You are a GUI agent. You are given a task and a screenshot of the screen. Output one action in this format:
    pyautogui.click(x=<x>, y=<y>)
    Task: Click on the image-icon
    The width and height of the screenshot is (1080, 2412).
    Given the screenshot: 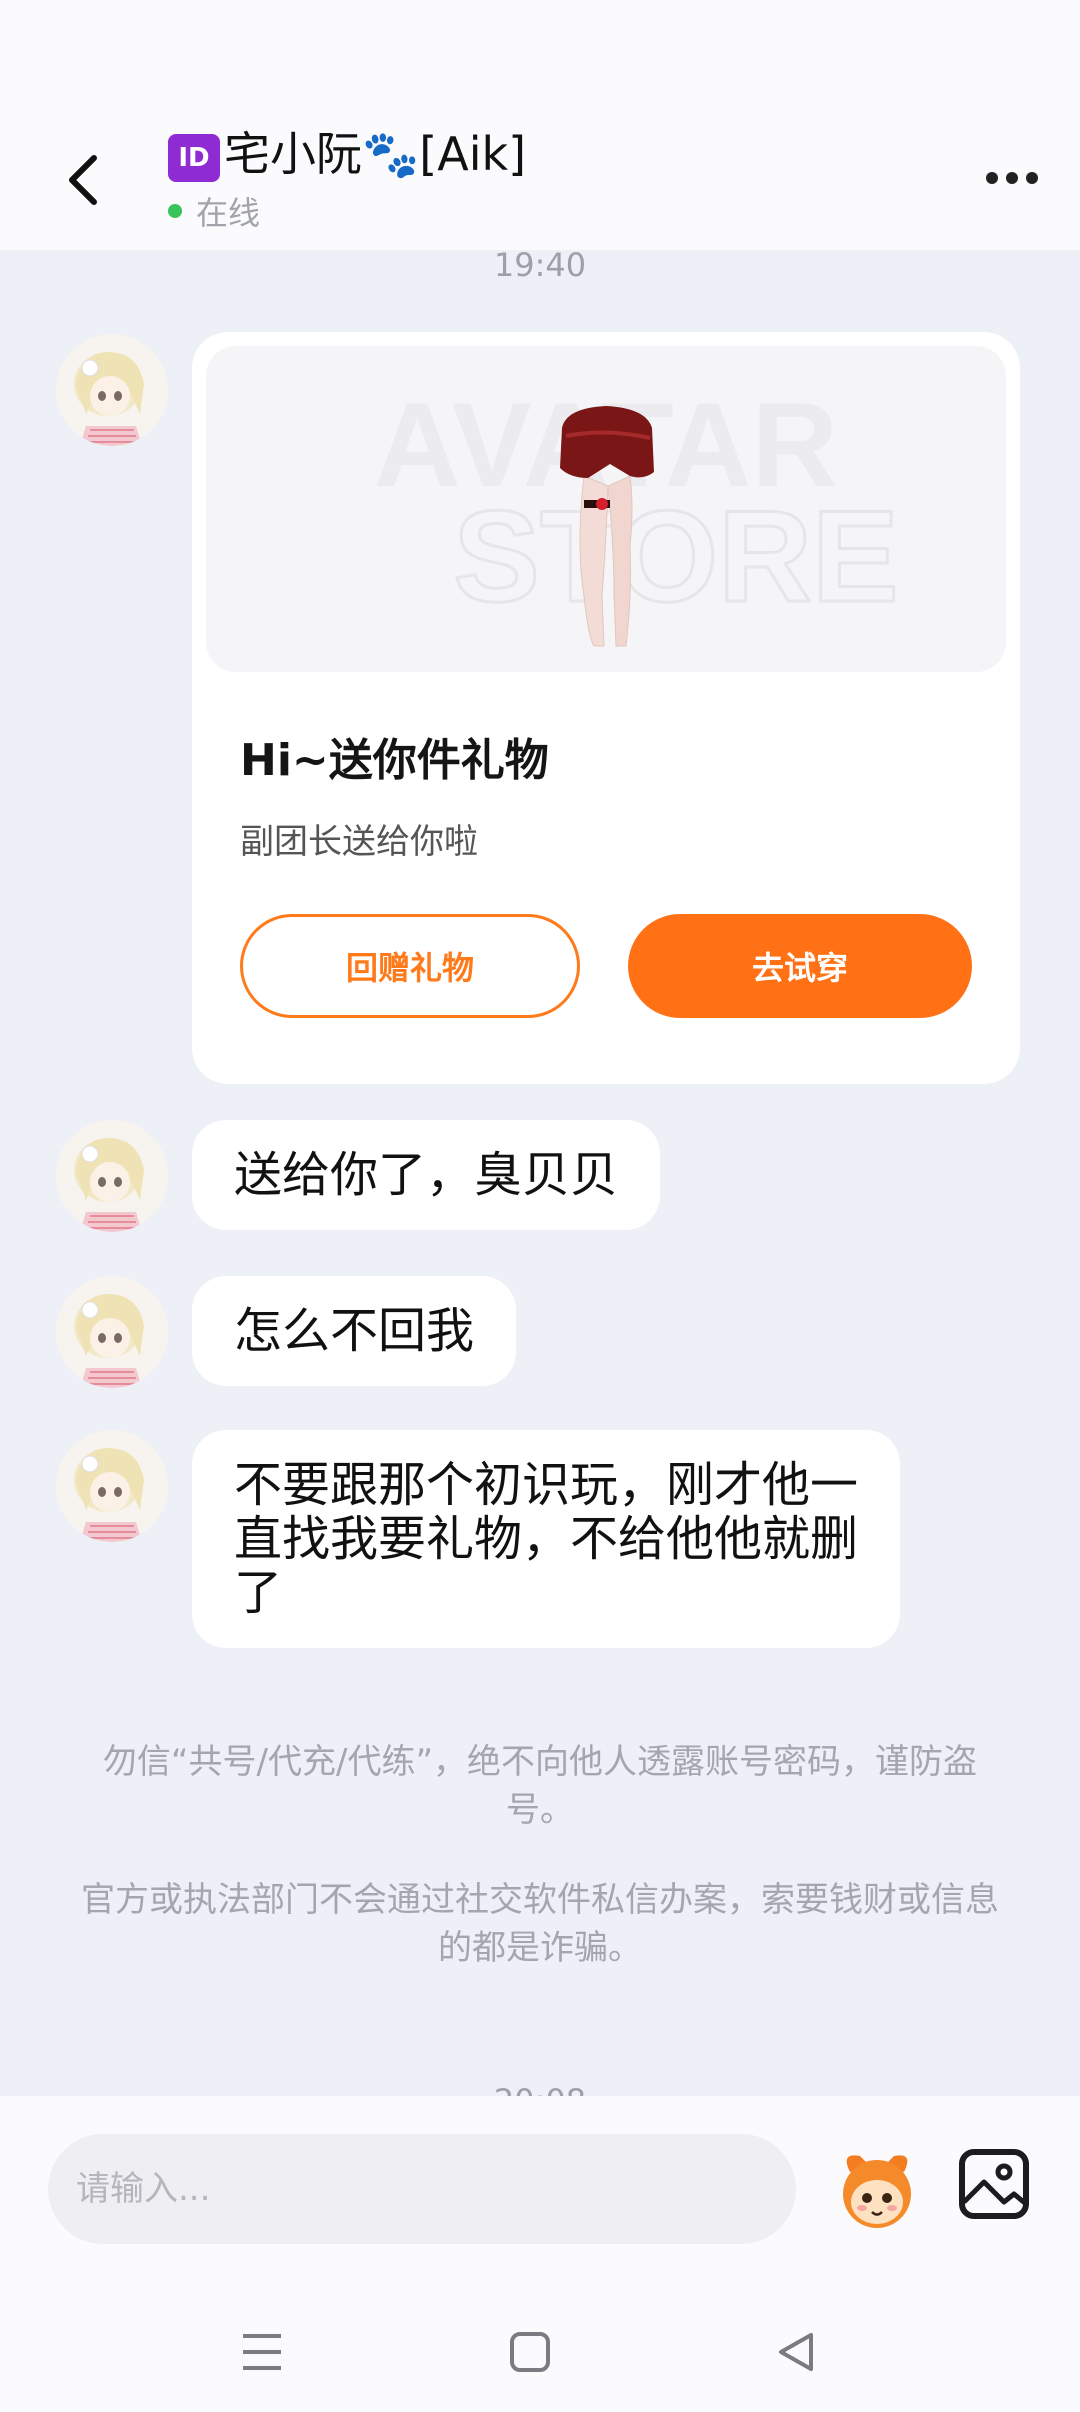 What is the action you would take?
    pyautogui.click(x=994, y=2184)
    